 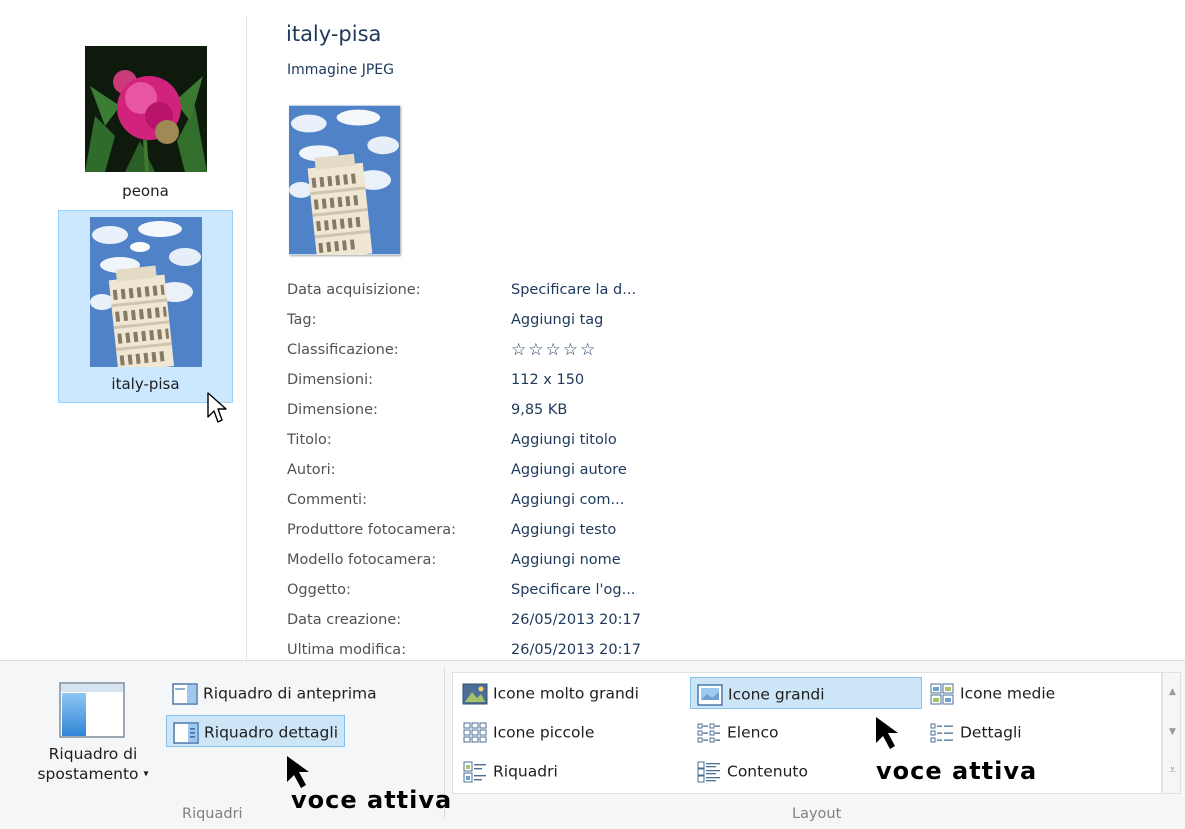 I want to click on medium-icons-icon, so click(x=942, y=693).